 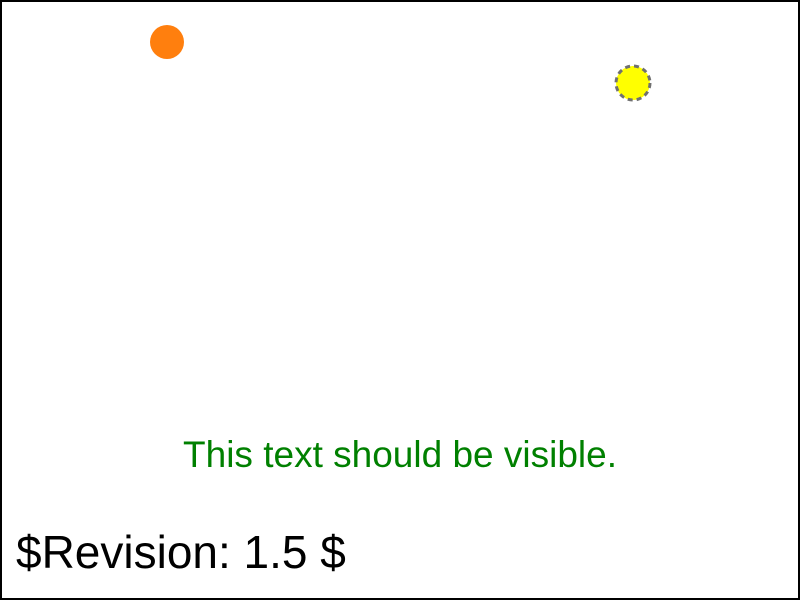 What do you see at coordinates (400, 454) in the screenshot?
I see `visible-text-message: This text should be visible.` at bounding box center [400, 454].